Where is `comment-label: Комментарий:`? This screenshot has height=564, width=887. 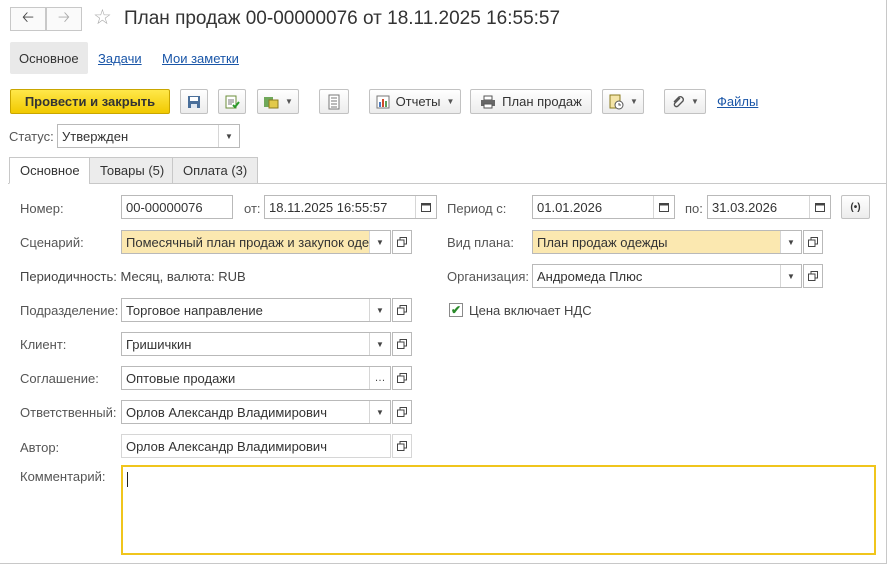
comment-label: Комментарий: is located at coordinates (63, 476).